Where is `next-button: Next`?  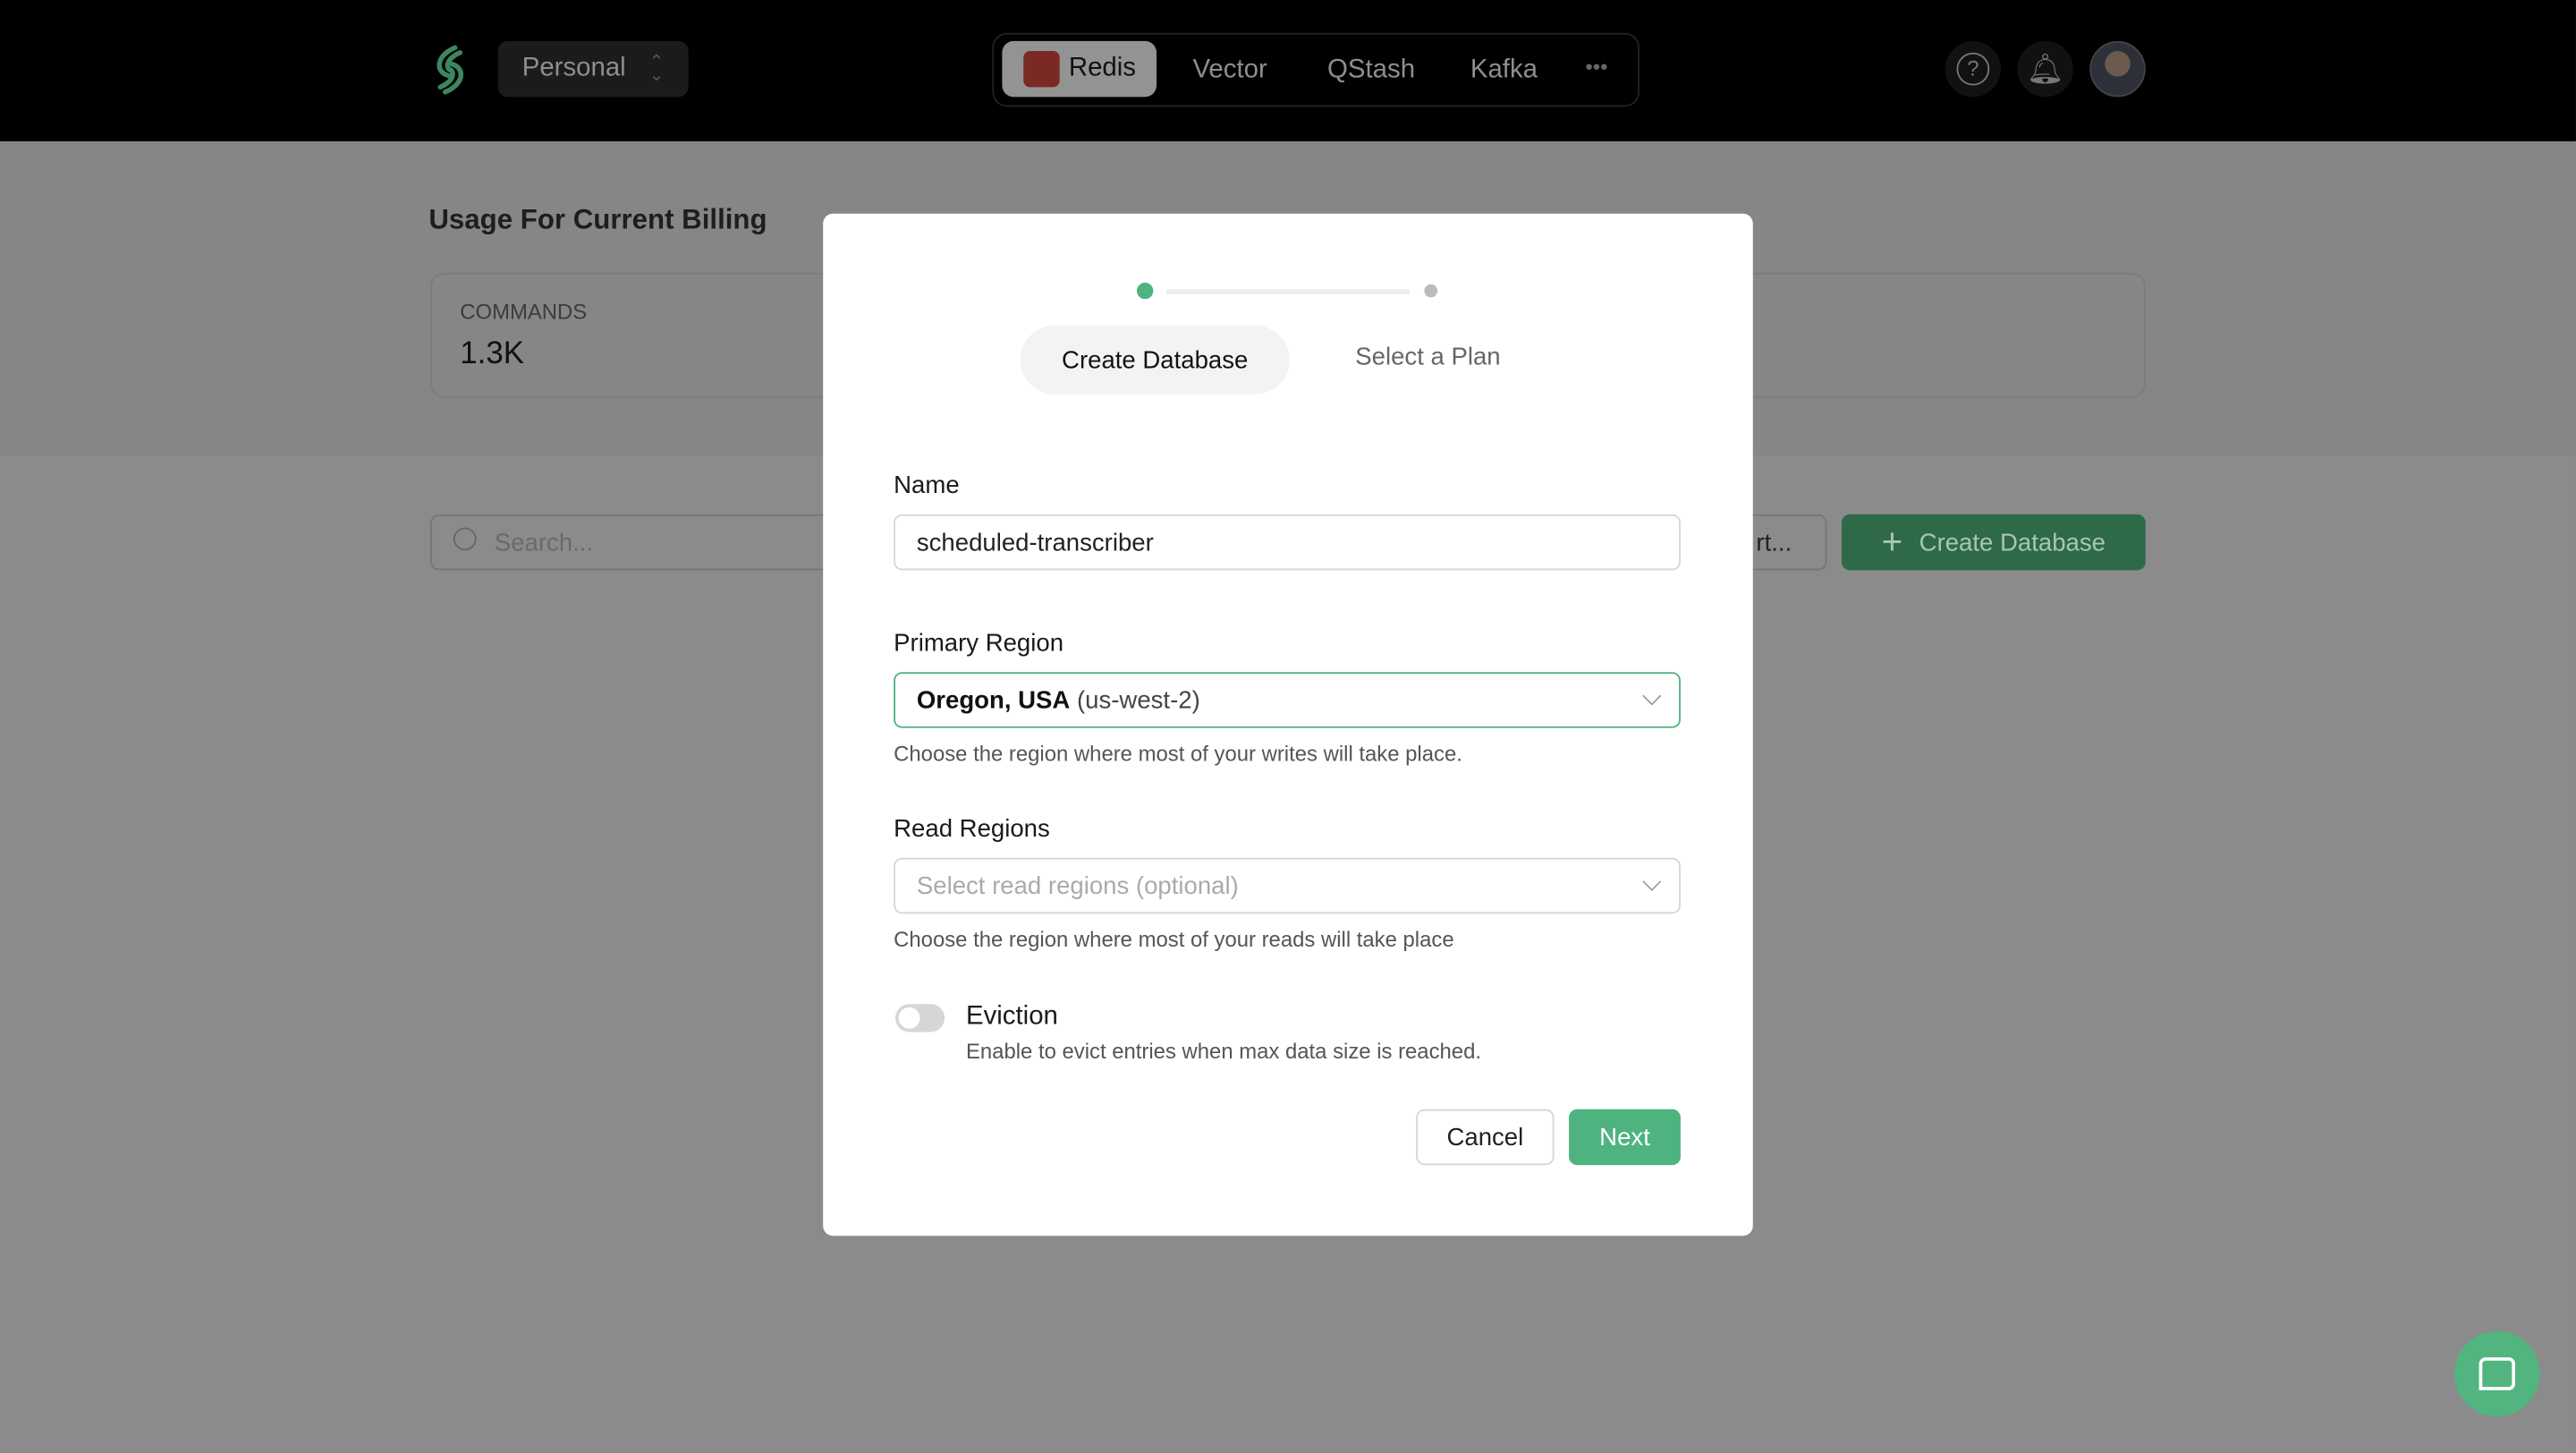
next-button: Next is located at coordinates (1625, 1137).